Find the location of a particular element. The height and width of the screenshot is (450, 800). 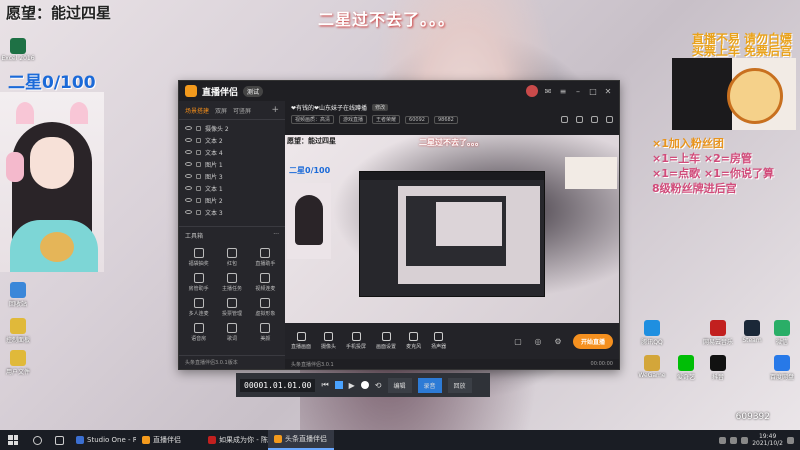

tab-scene: 场景搭建 is located at coordinates (197, 110).